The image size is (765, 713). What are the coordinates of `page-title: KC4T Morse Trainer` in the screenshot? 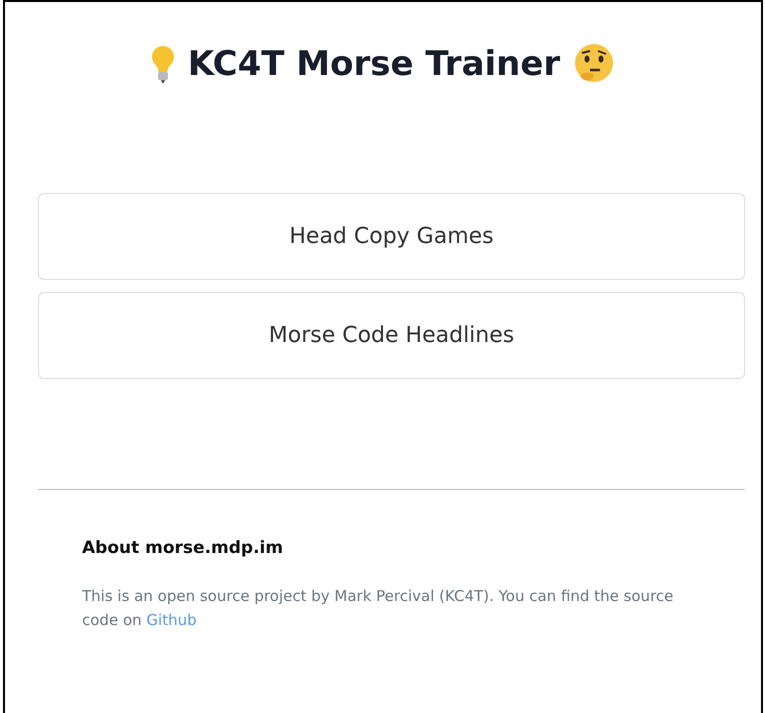 It's located at (374, 64).